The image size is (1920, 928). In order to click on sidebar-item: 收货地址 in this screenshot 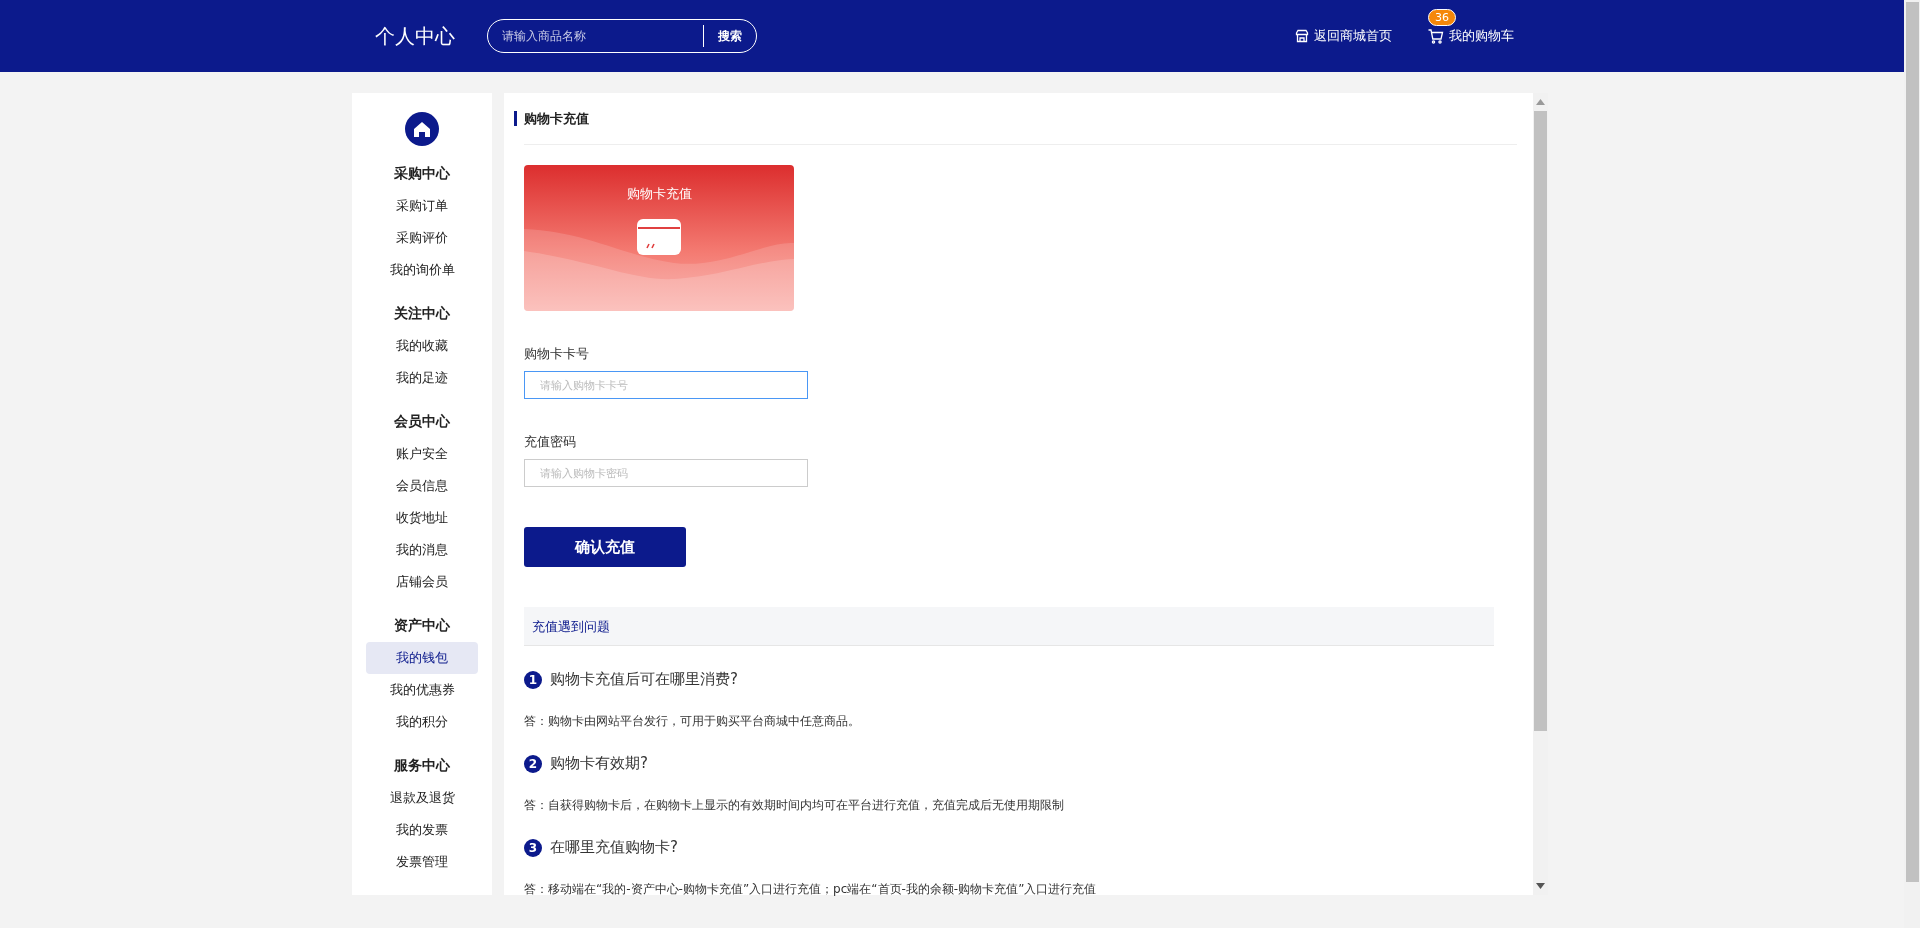, I will do `click(422, 518)`.